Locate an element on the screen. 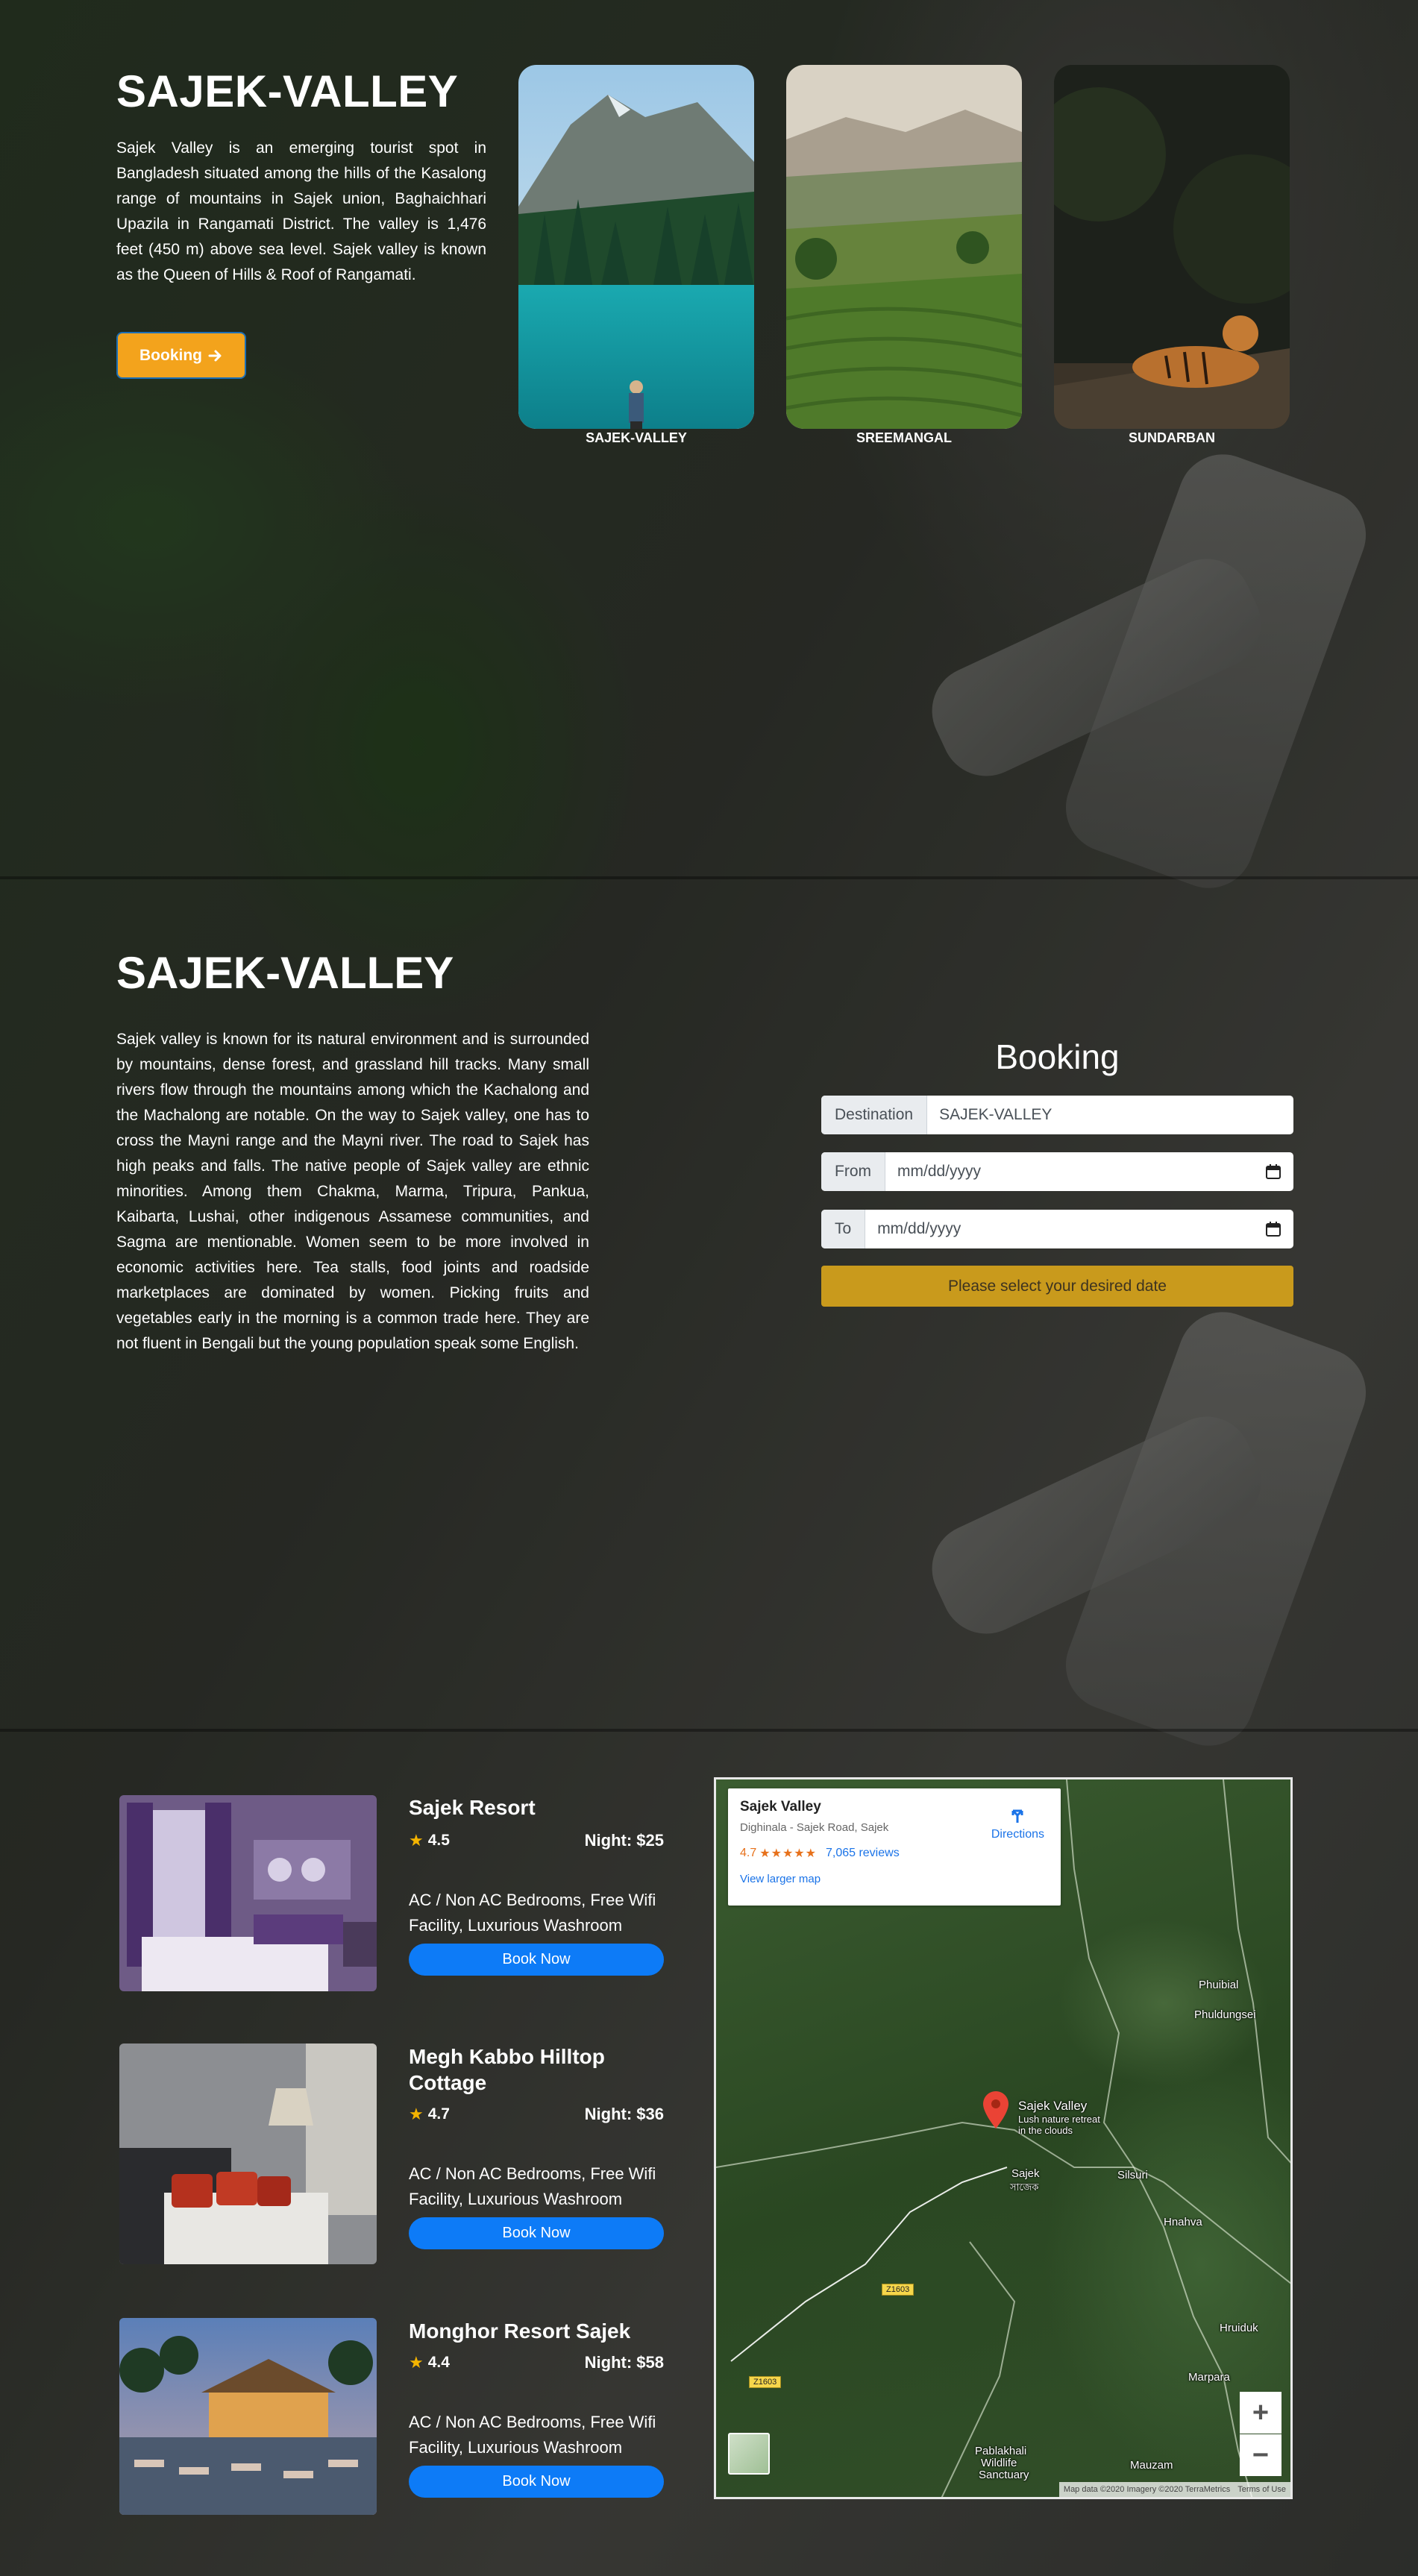  to-label: To is located at coordinates (843, 1229).